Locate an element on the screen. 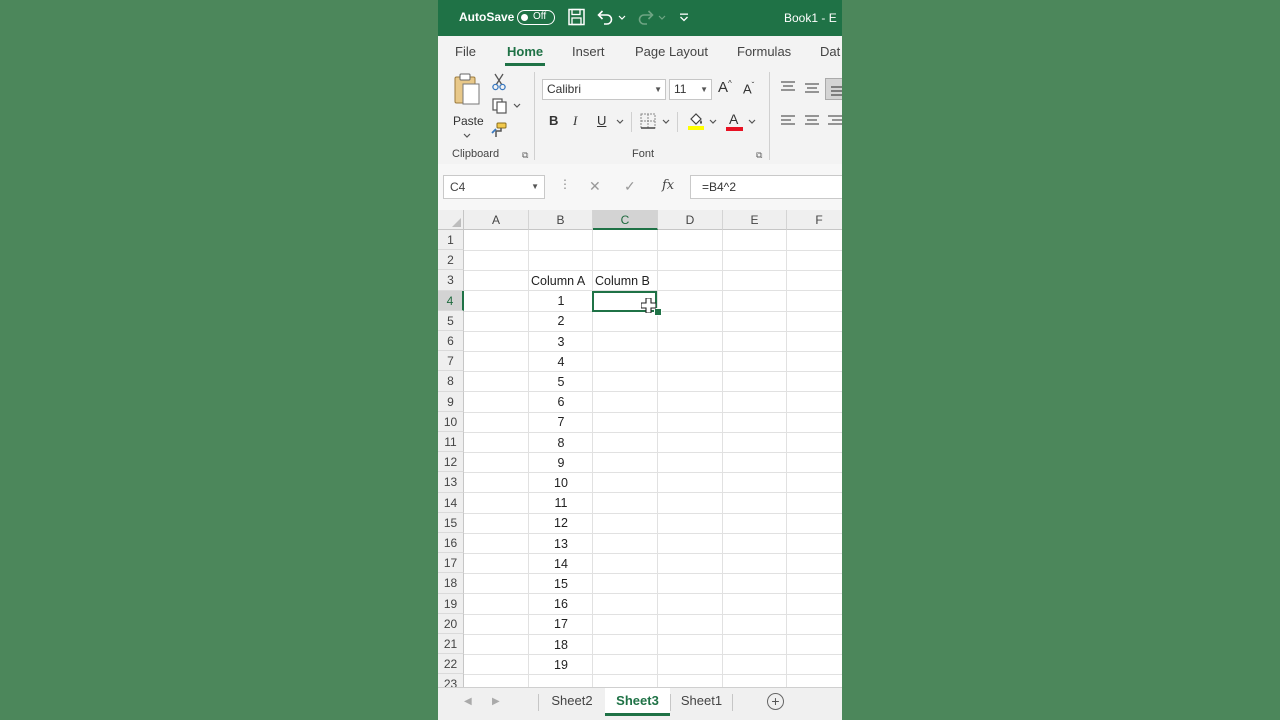 The width and height of the screenshot is (1280, 720). cell-c3: Column B is located at coordinates (626, 281).